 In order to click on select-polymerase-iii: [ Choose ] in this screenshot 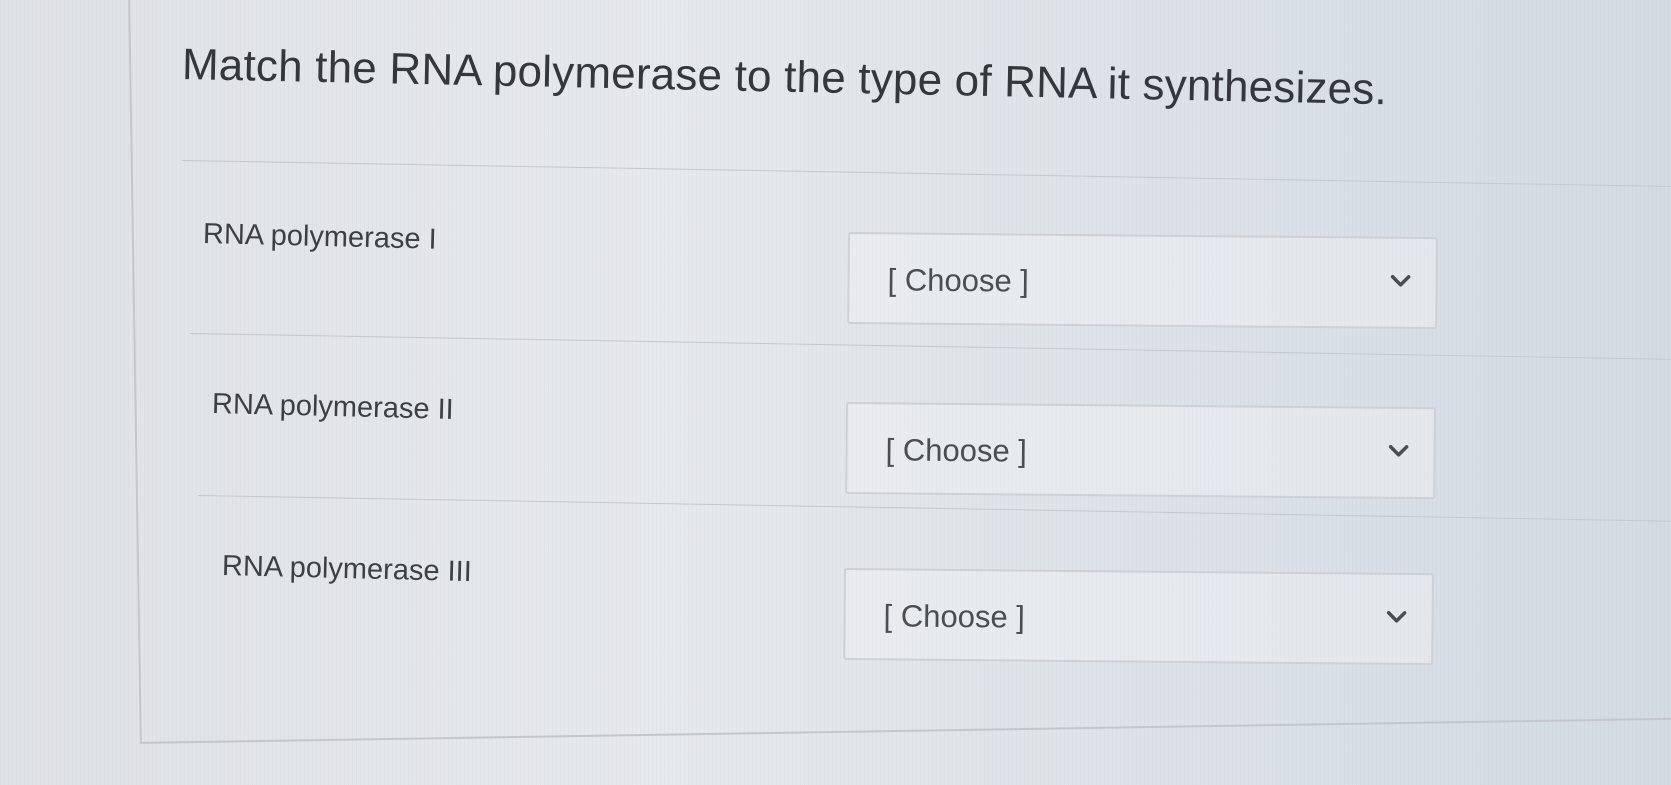, I will do `click(1138, 617)`.